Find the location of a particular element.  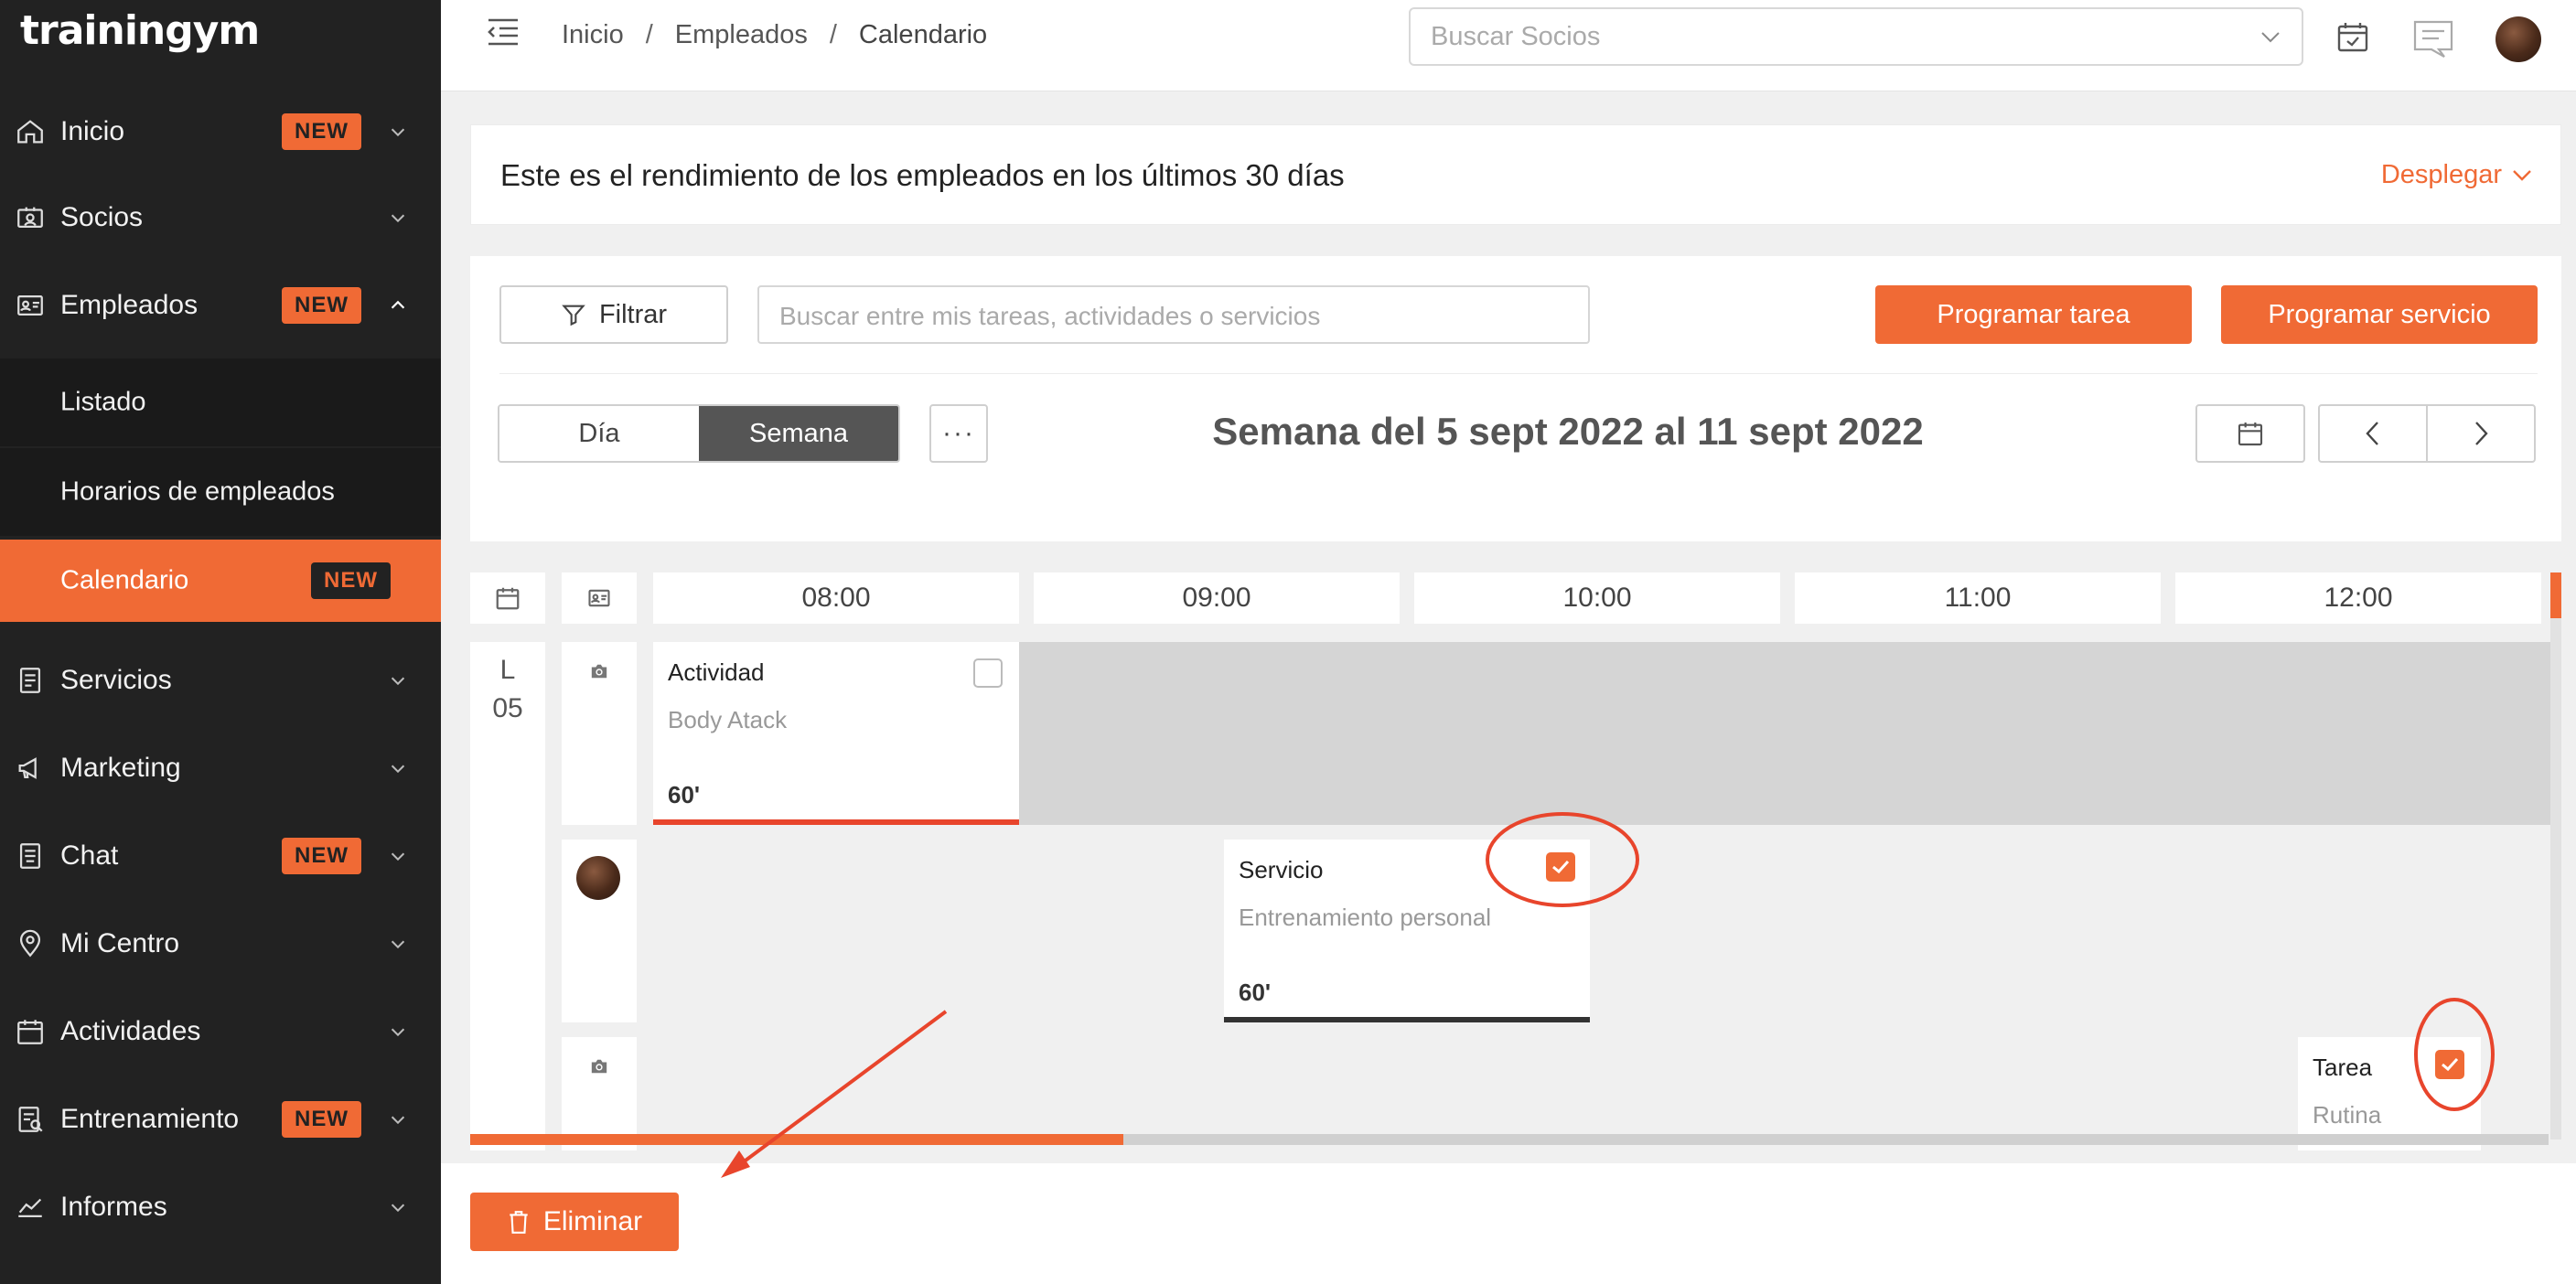

day-column-header is located at coordinates (508, 598).